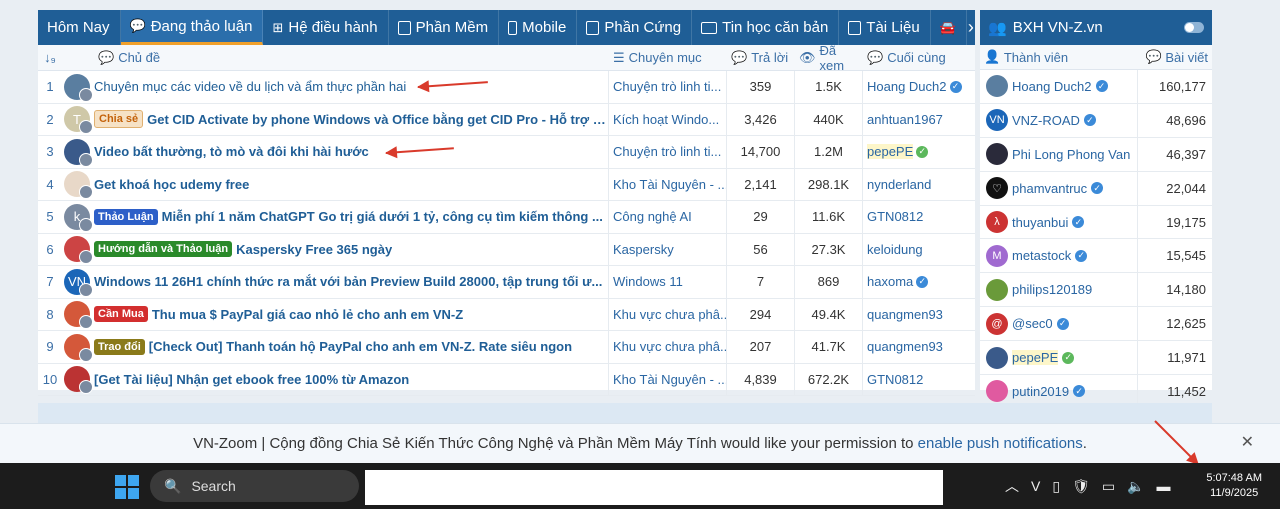 This screenshot has width=1280, height=509. What do you see at coordinates (192, 27) in the screenshot?
I see `tab-dang-thao-luan: 💬 Đang thảo luận` at bounding box center [192, 27].